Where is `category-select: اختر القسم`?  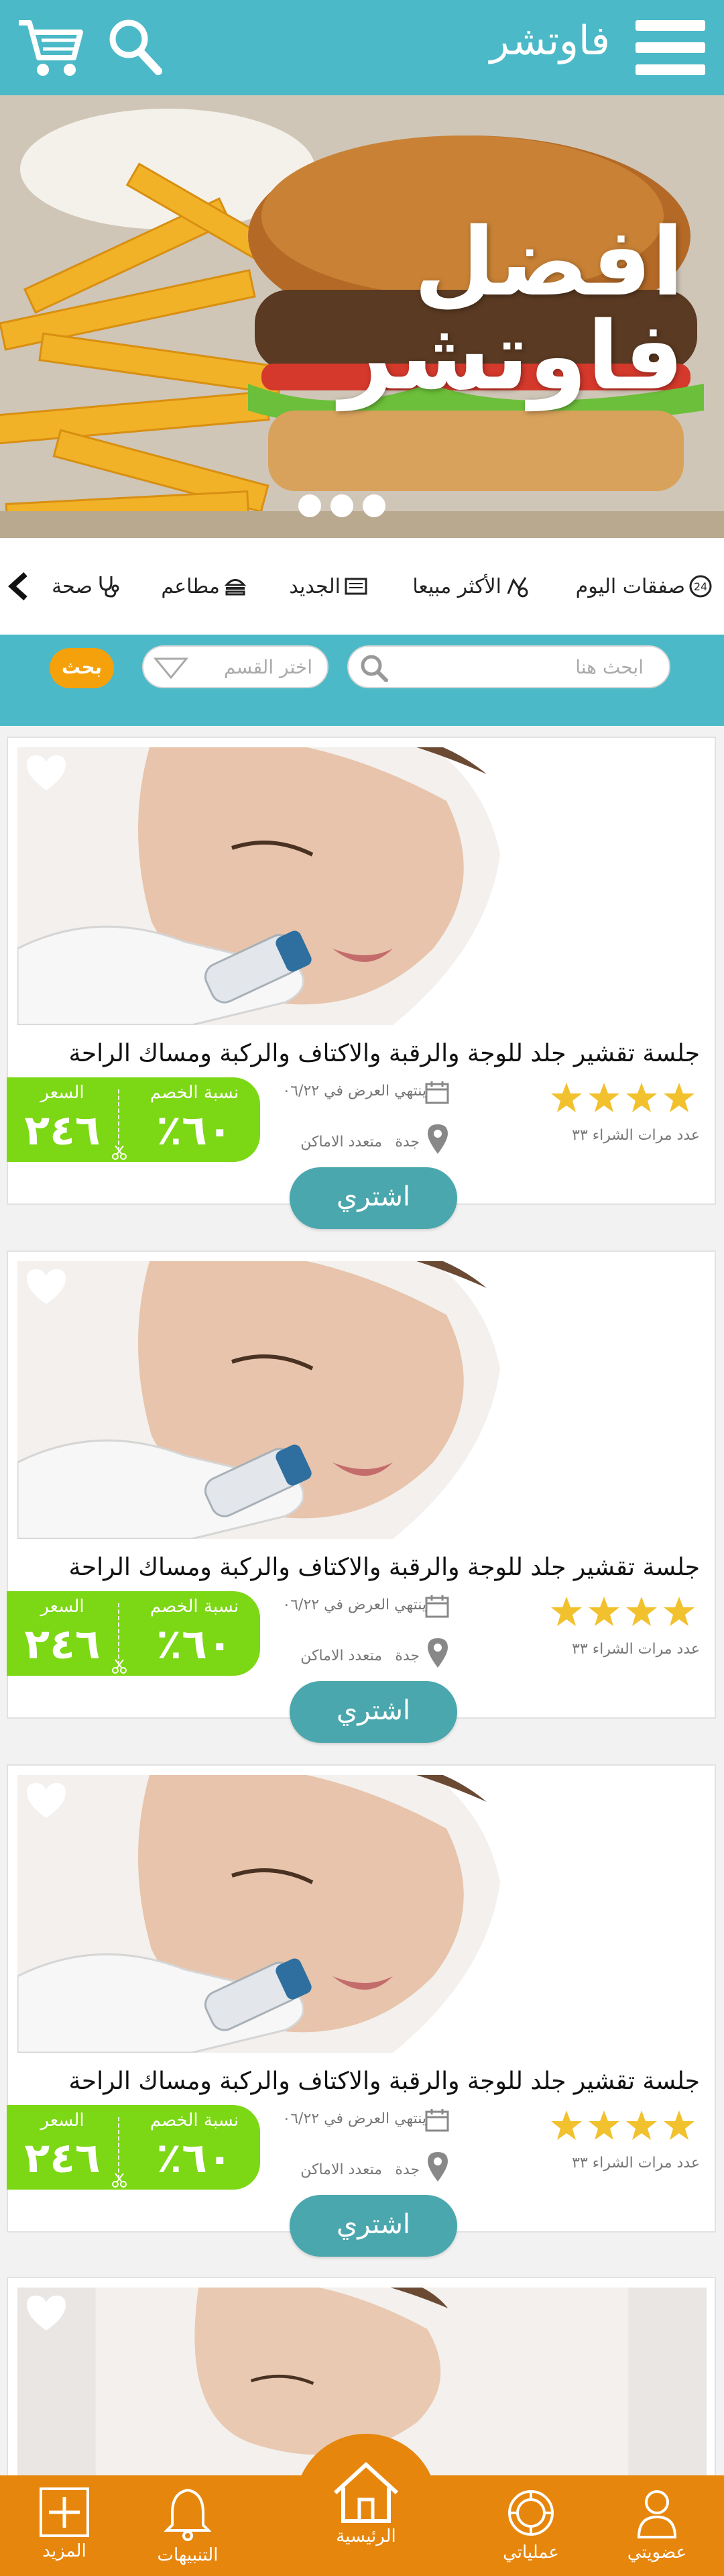
category-select: اختر القسم is located at coordinates (235, 666).